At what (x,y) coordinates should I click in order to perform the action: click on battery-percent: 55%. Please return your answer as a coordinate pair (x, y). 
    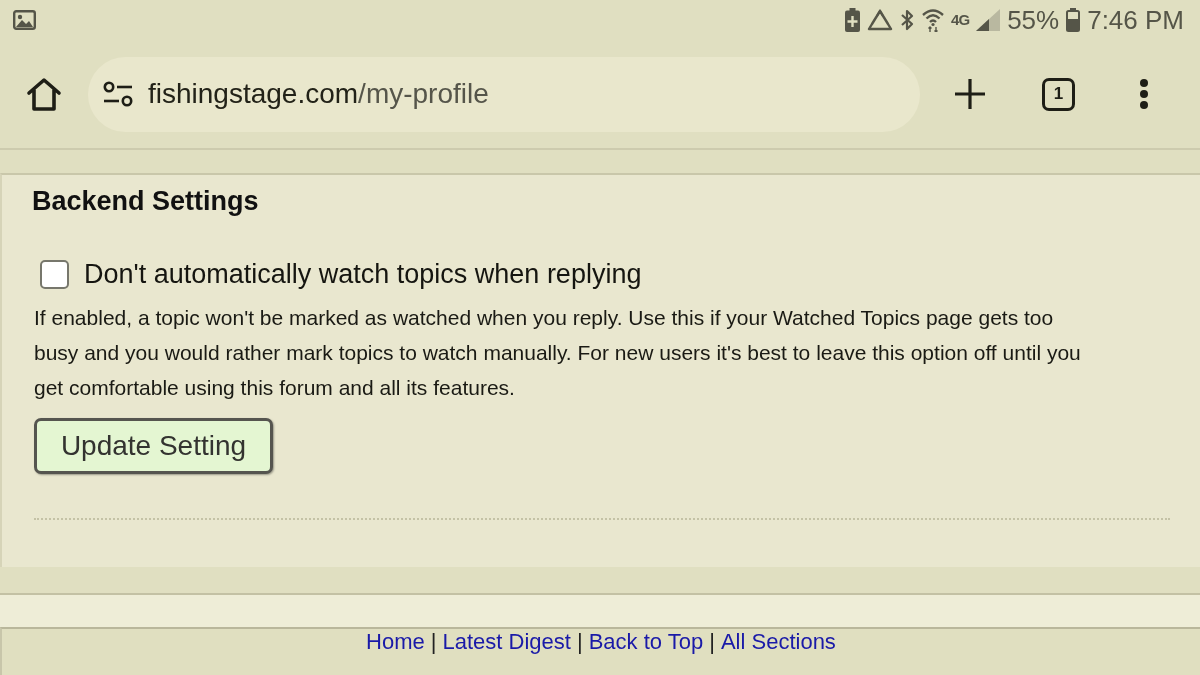
    Looking at the image, I should click on (1033, 20).